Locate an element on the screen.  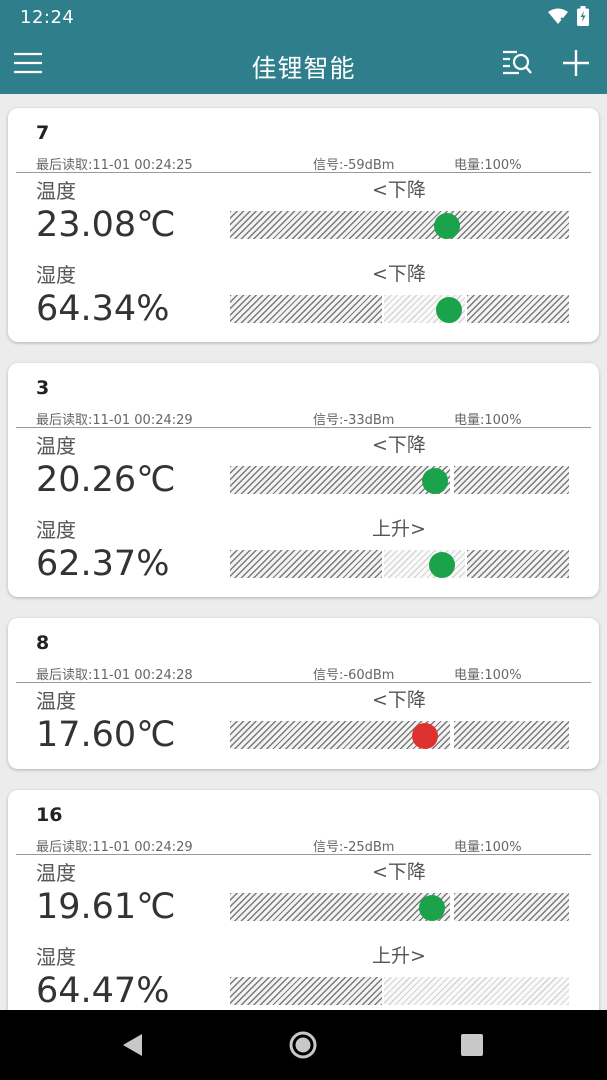
device-id: 8 is located at coordinates (43, 643).